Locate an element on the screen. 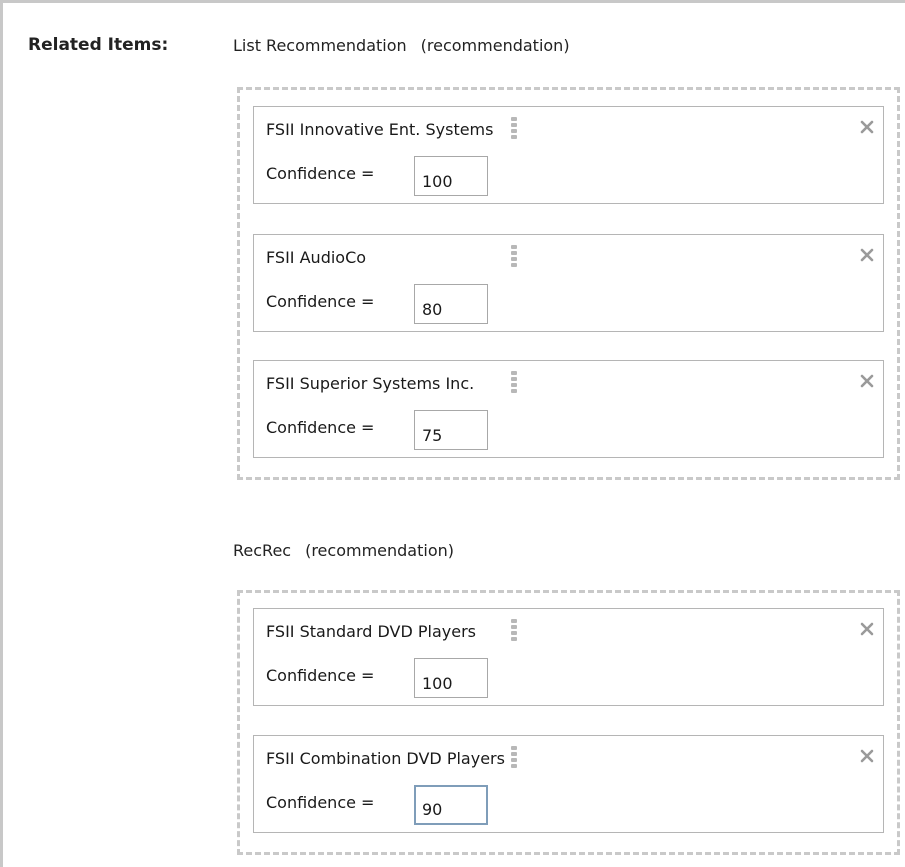 The image size is (905, 867). list-item: FSII AudioCo Confidence = is located at coordinates (568, 283).